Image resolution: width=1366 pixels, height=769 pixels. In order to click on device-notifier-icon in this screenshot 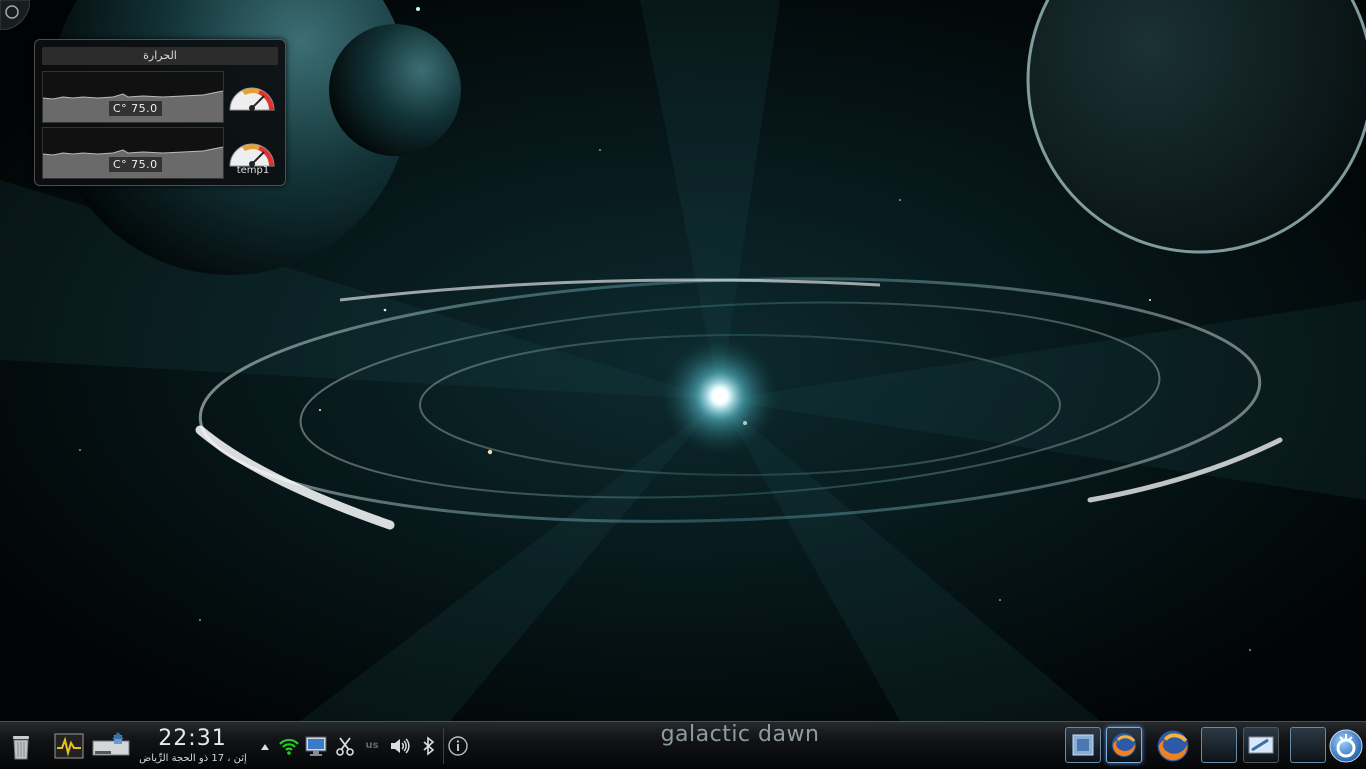, I will do `click(112, 746)`.